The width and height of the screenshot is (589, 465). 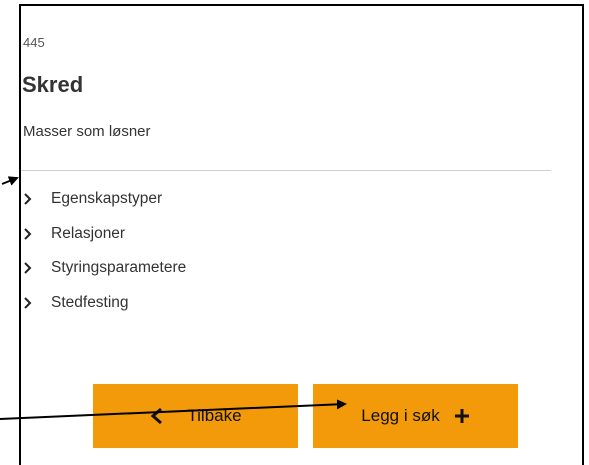 What do you see at coordinates (34, 42) in the screenshot?
I see `object-id: 445` at bounding box center [34, 42].